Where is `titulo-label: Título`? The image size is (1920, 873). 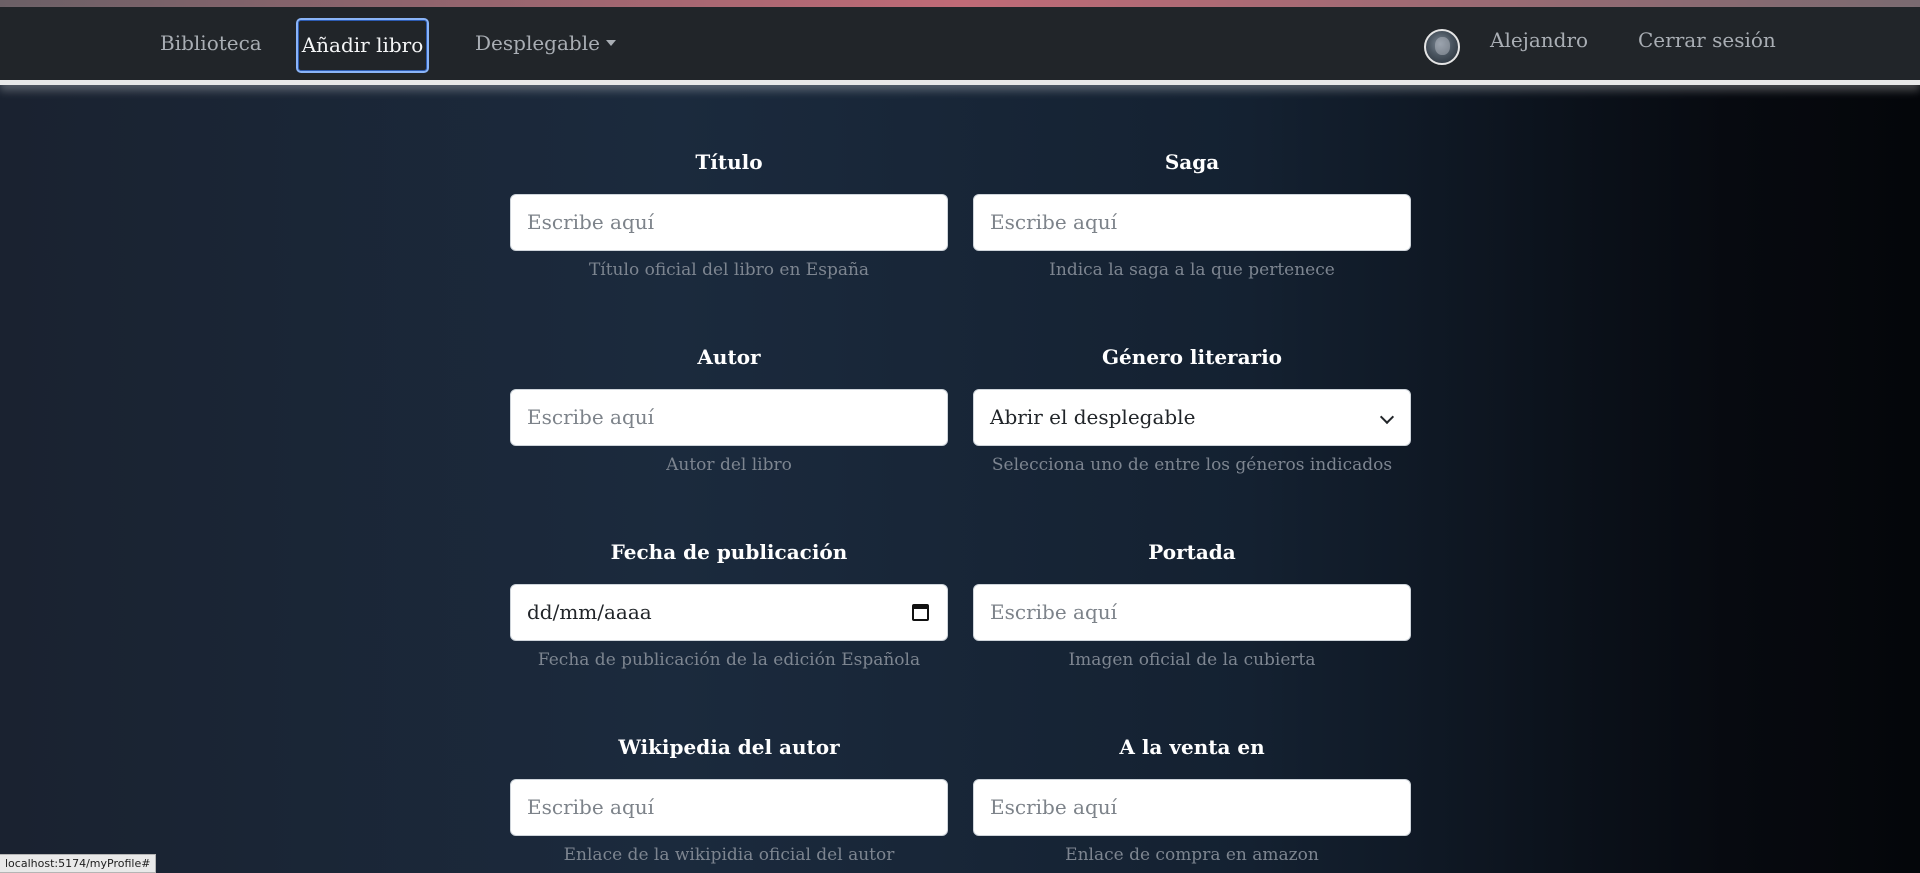 titulo-label: Título is located at coordinates (729, 162).